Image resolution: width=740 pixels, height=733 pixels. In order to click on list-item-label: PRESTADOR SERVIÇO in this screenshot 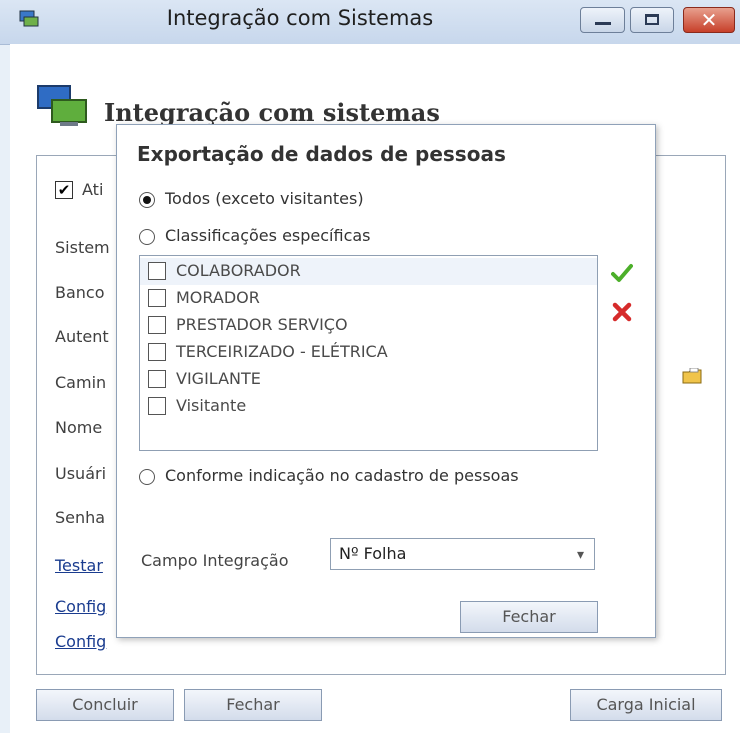, I will do `click(262, 324)`.